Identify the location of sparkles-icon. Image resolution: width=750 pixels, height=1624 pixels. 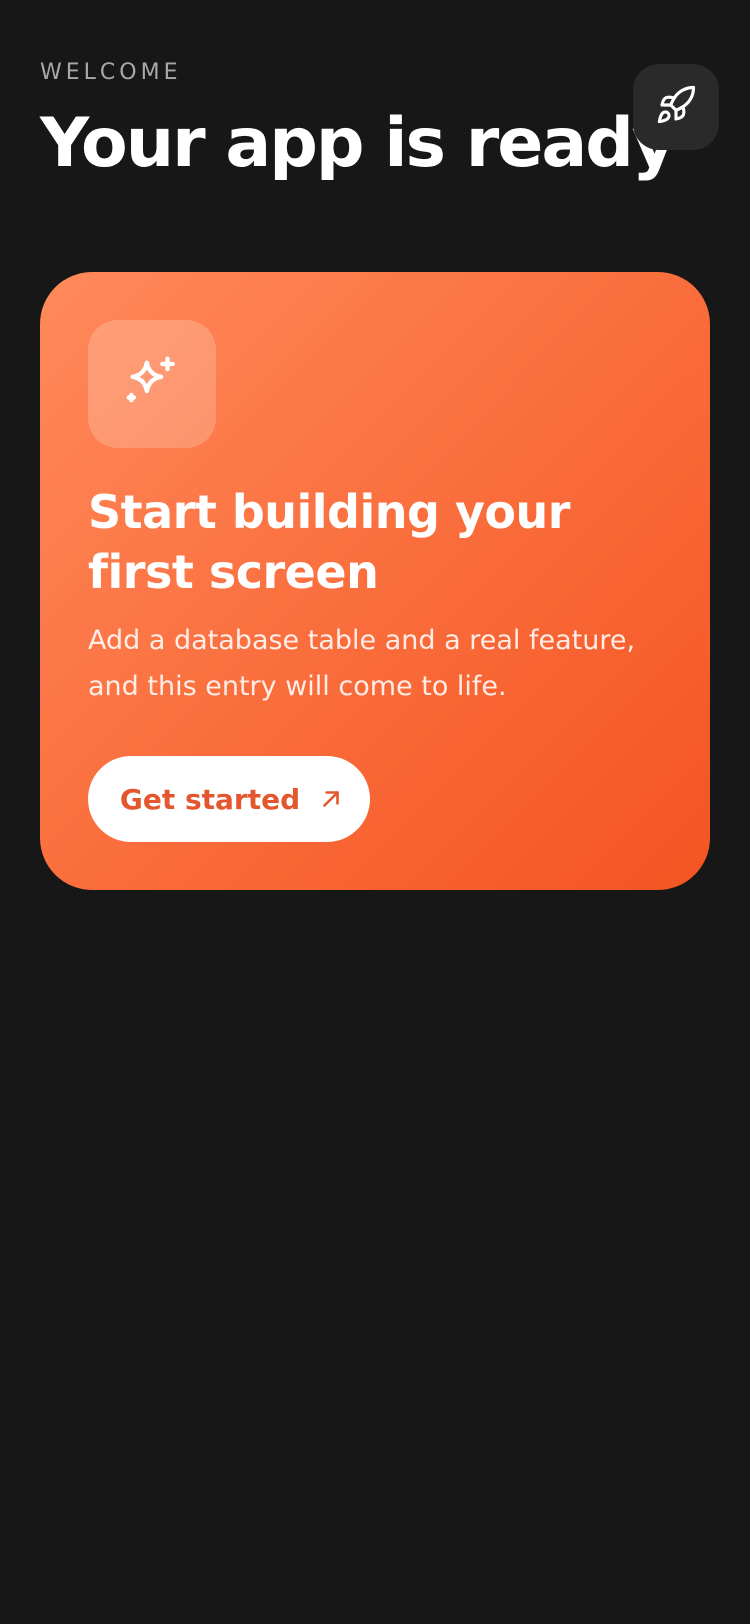
(152, 384).